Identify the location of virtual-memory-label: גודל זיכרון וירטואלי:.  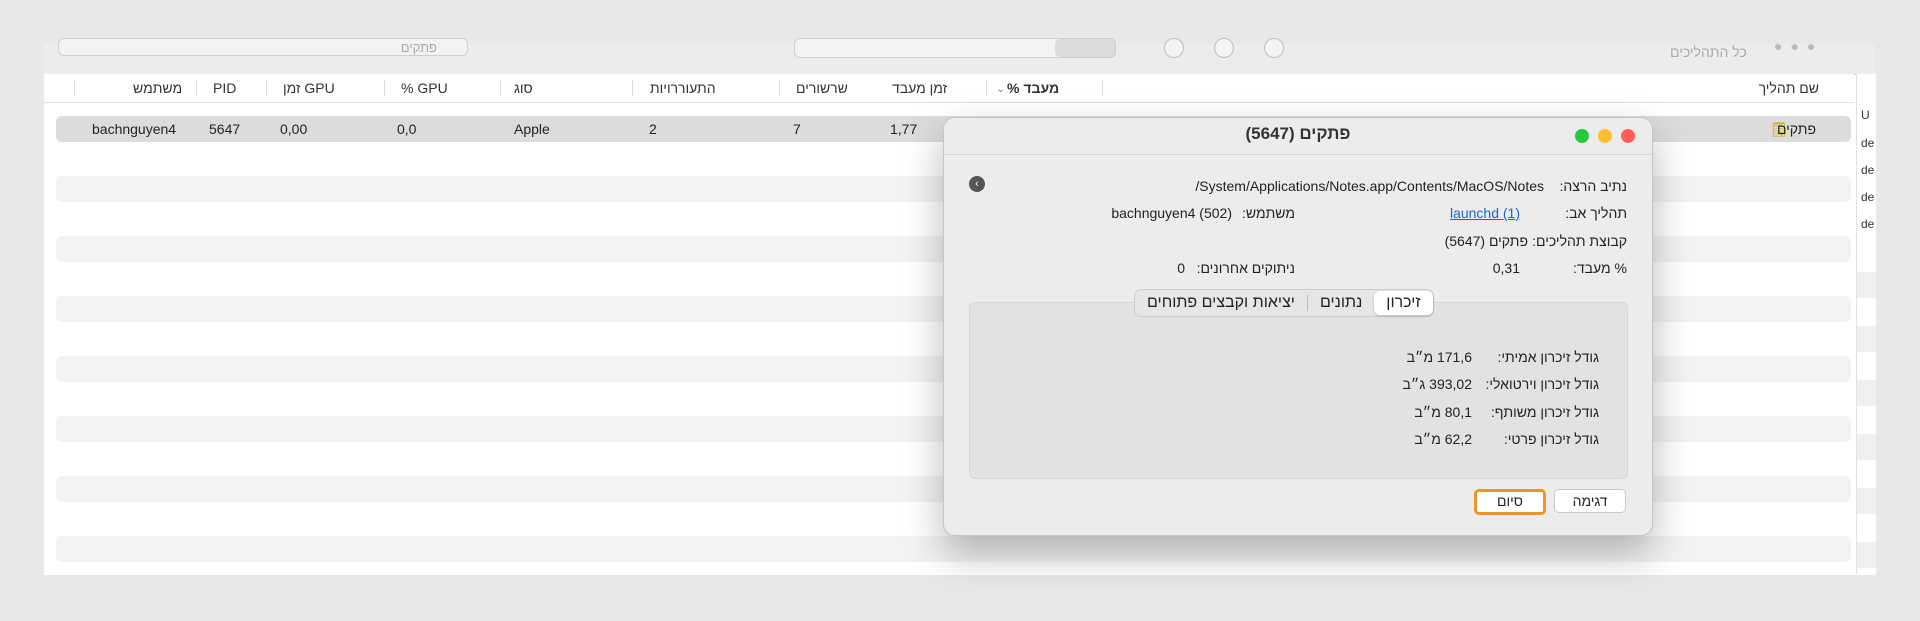
(1542, 384).